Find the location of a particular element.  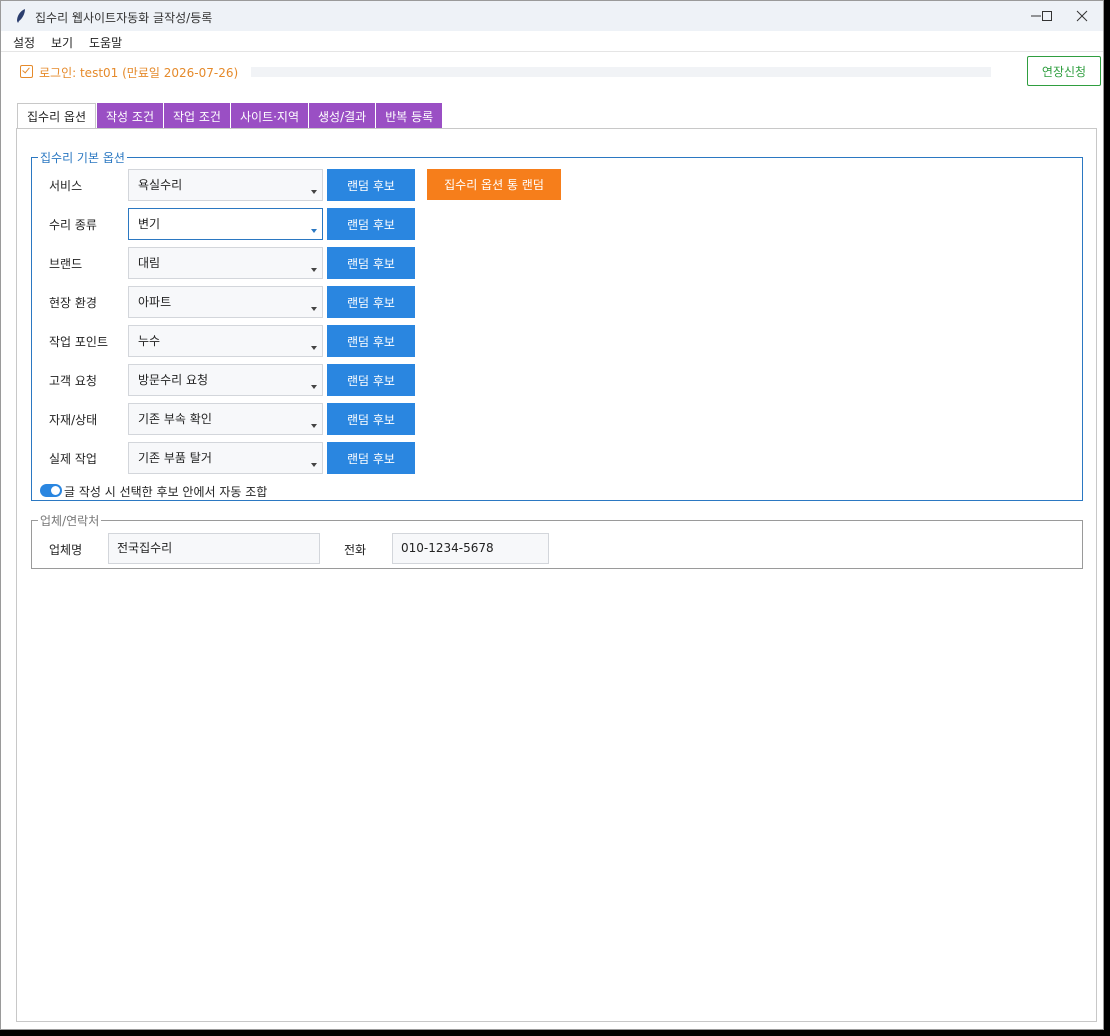

site-env-select: 아파트 is located at coordinates (225, 302).